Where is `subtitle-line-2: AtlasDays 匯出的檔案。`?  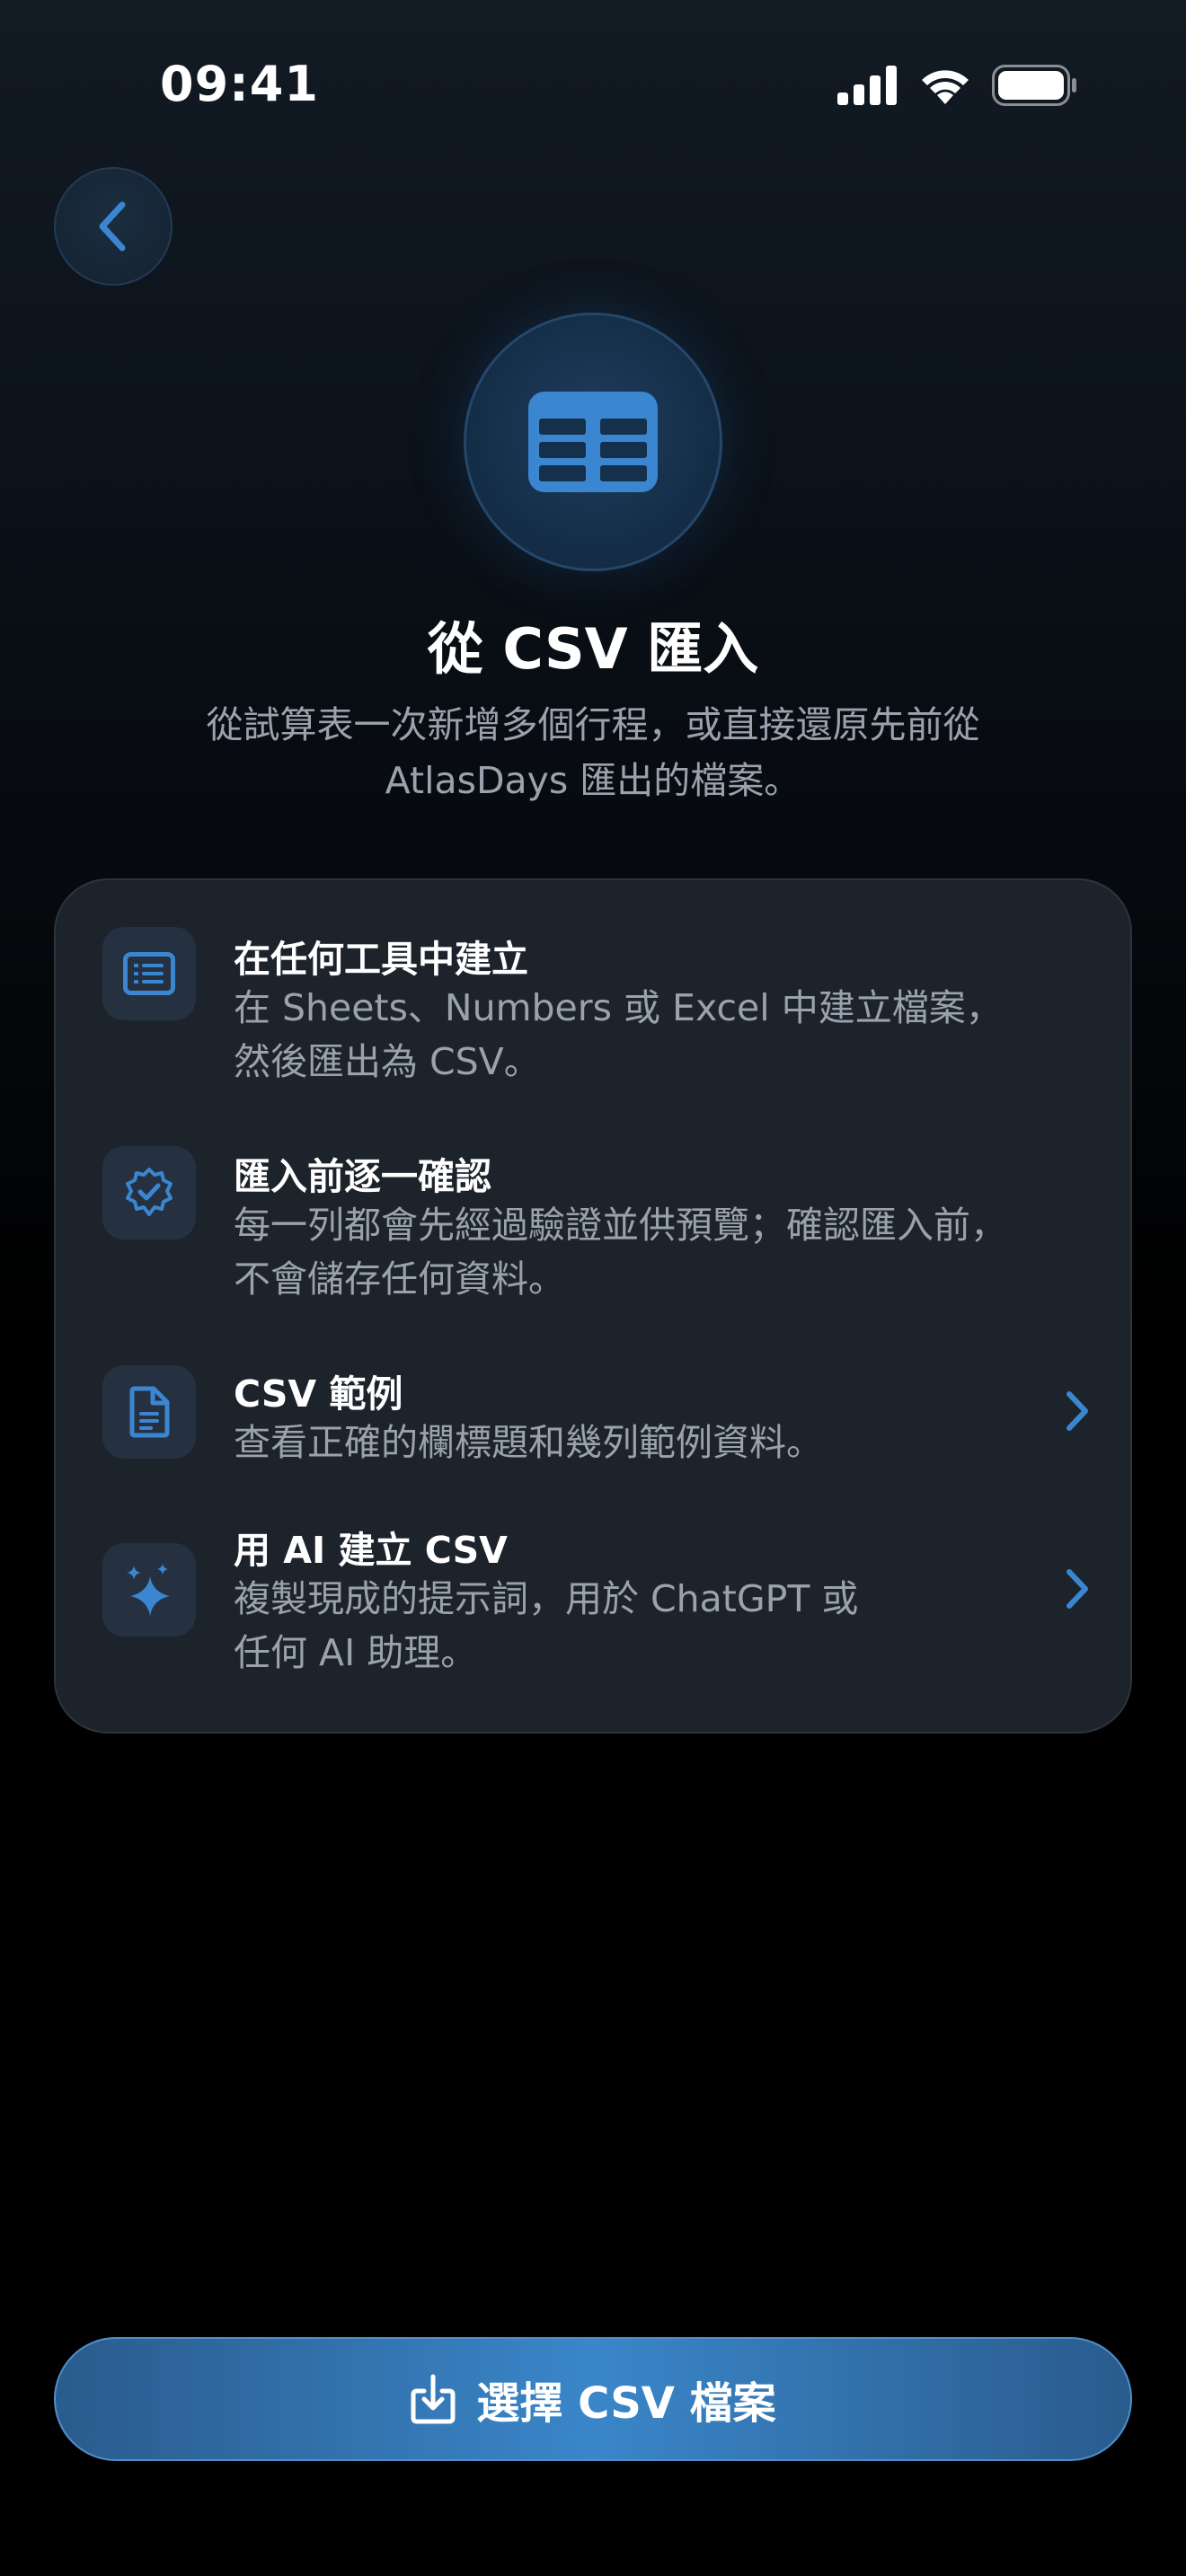
subtitle-line-2: AtlasDays 匯出的檔案。 is located at coordinates (593, 780).